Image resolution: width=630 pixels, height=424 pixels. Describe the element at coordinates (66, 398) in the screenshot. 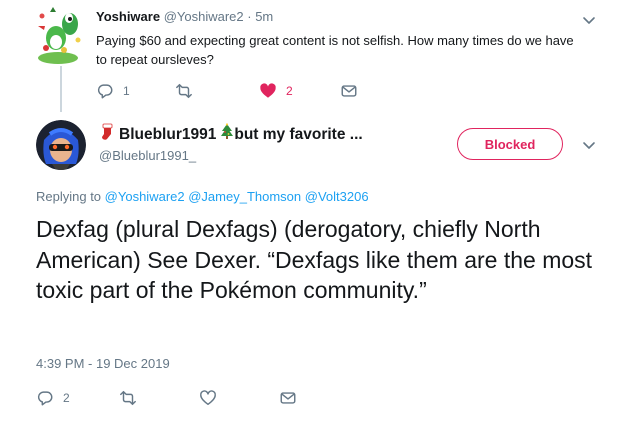

I see `reply-count: 2` at that location.